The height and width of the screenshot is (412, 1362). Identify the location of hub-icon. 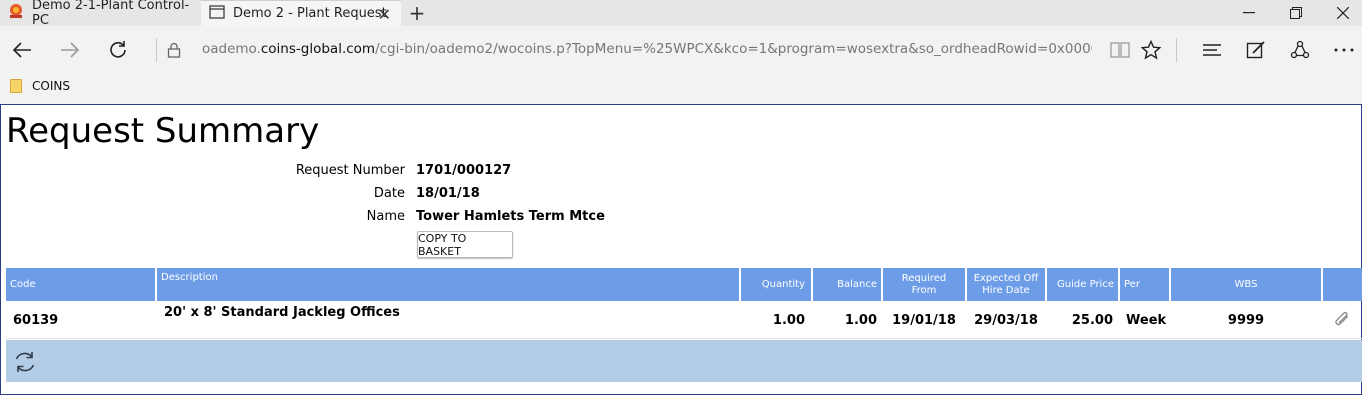
(1212, 50).